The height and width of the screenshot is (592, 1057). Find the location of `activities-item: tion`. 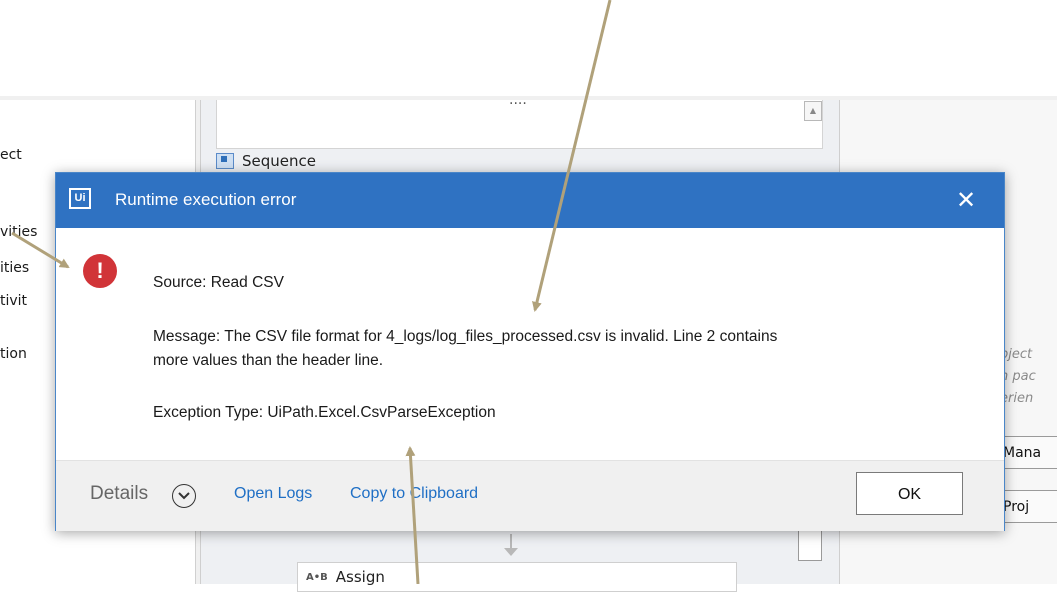

activities-item: tion is located at coordinates (13, 354).